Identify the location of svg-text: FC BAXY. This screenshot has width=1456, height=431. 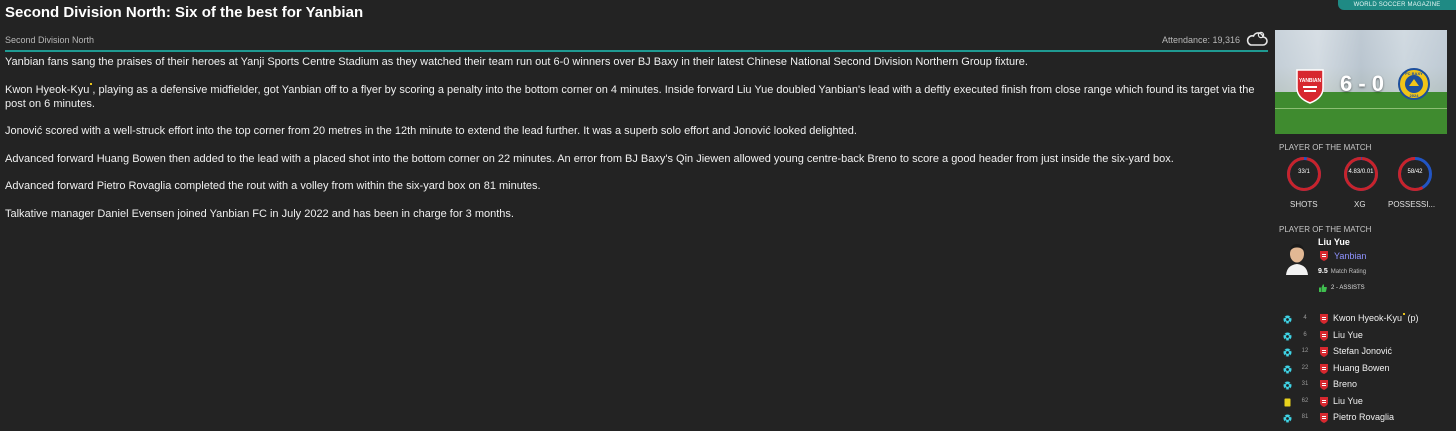
(1414, 73).